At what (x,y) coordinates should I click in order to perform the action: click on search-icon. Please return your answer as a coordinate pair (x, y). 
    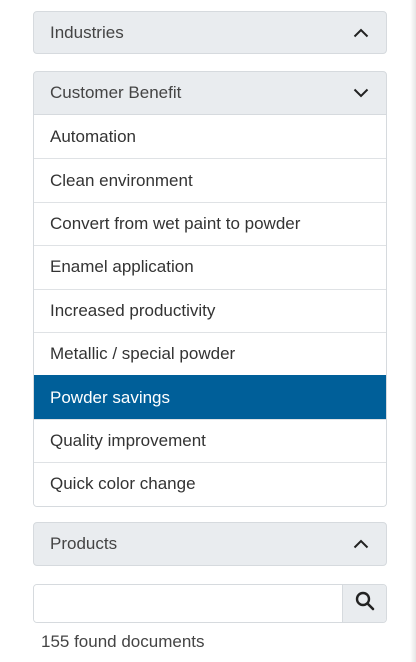
    Looking at the image, I should click on (365, 603).